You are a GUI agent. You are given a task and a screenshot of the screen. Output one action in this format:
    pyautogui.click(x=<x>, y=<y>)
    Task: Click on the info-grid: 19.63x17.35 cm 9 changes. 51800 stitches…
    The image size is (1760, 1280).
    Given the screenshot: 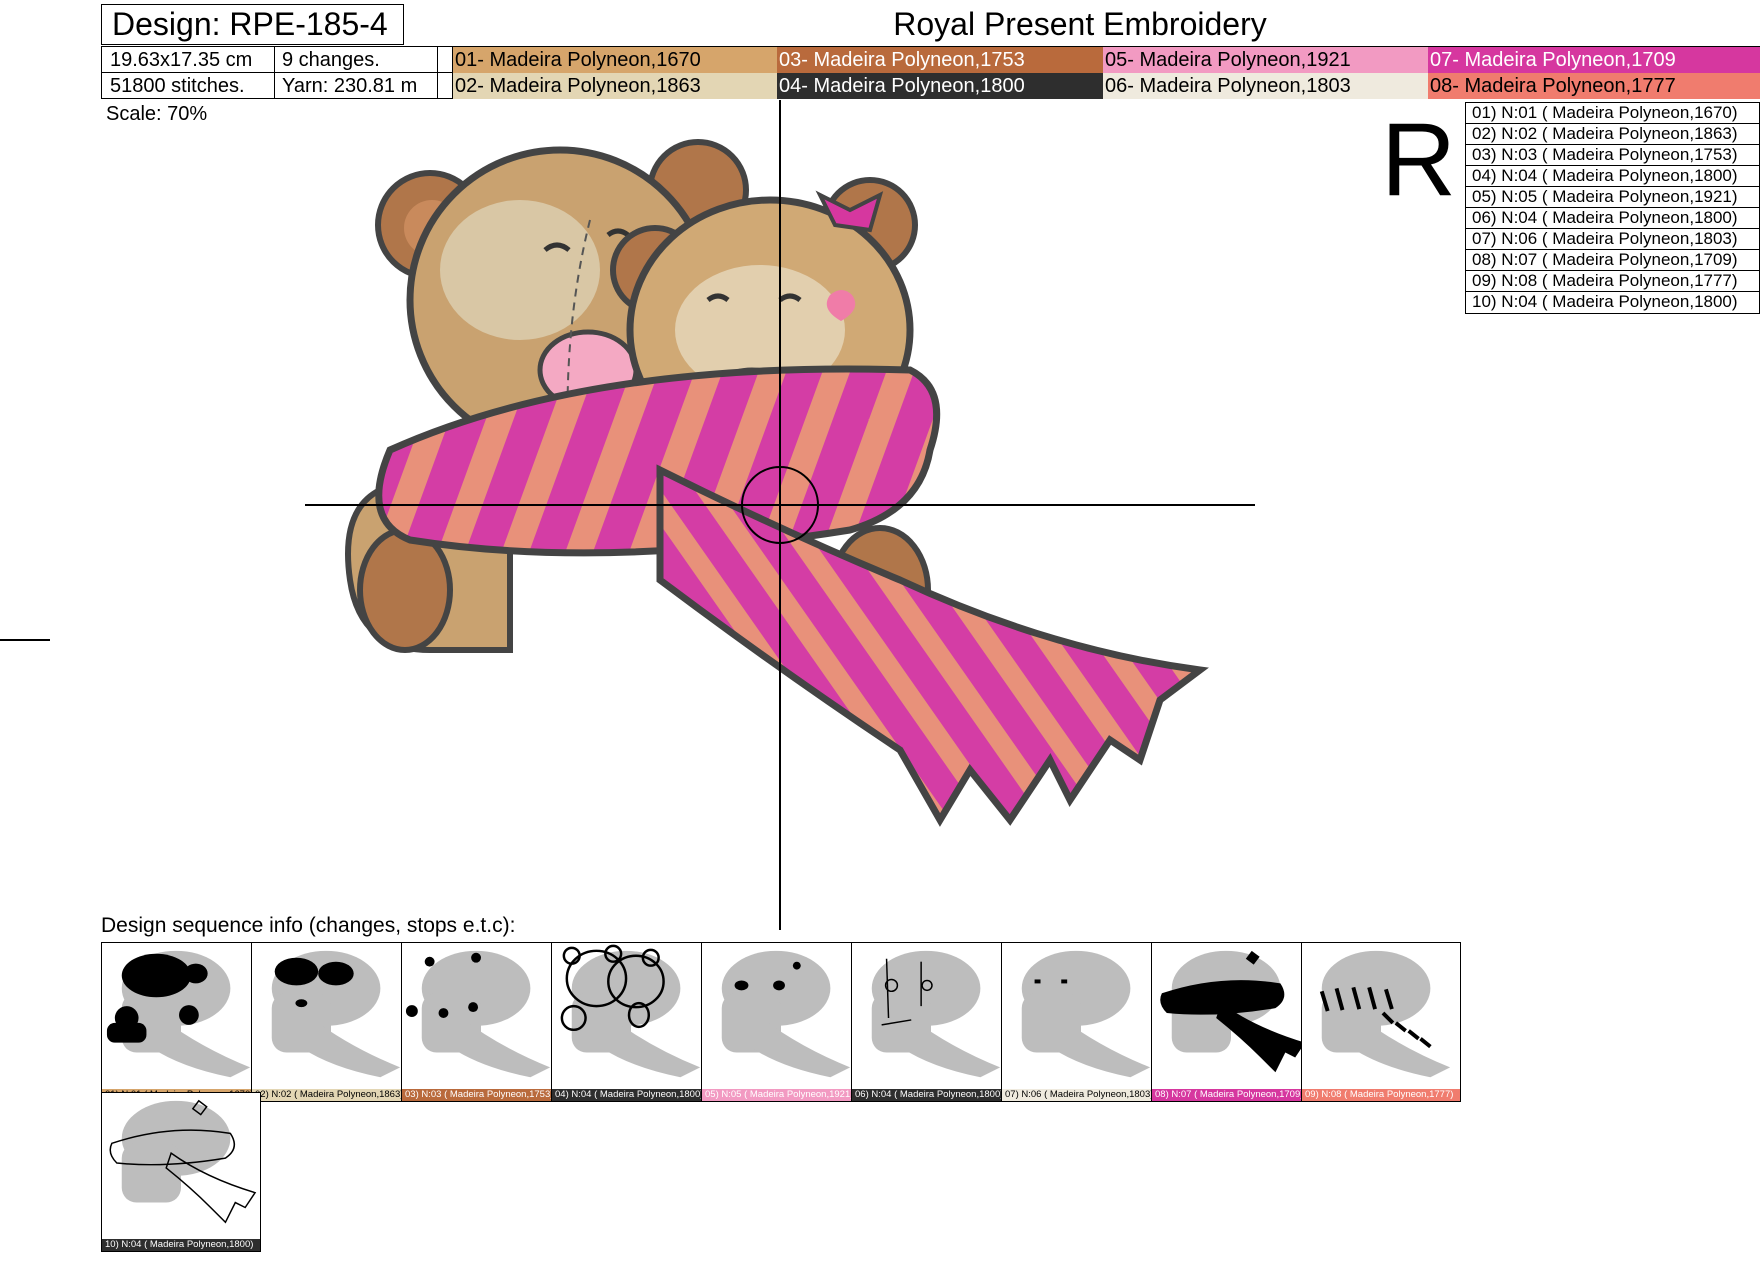 What is the action you would take?
    pyautogui.click(x=930, y=72)
    